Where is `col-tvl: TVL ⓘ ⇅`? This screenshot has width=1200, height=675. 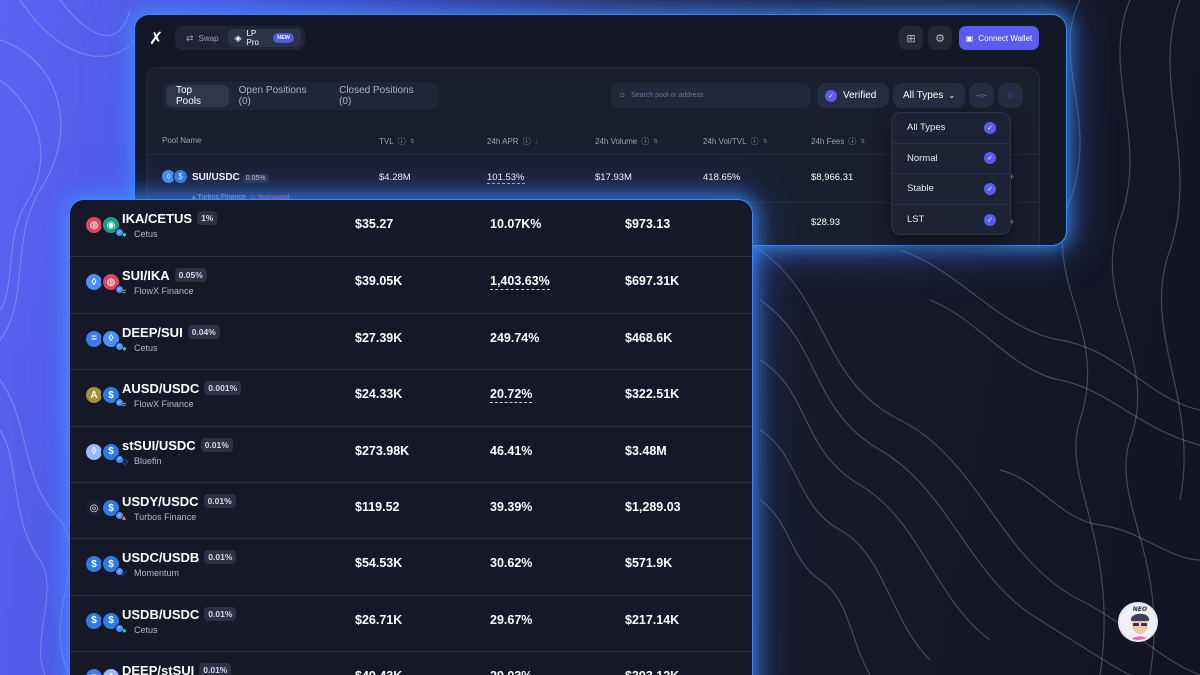
col-tvl: TVL ⓘ ⇅ is located at coordinates (397, 141).